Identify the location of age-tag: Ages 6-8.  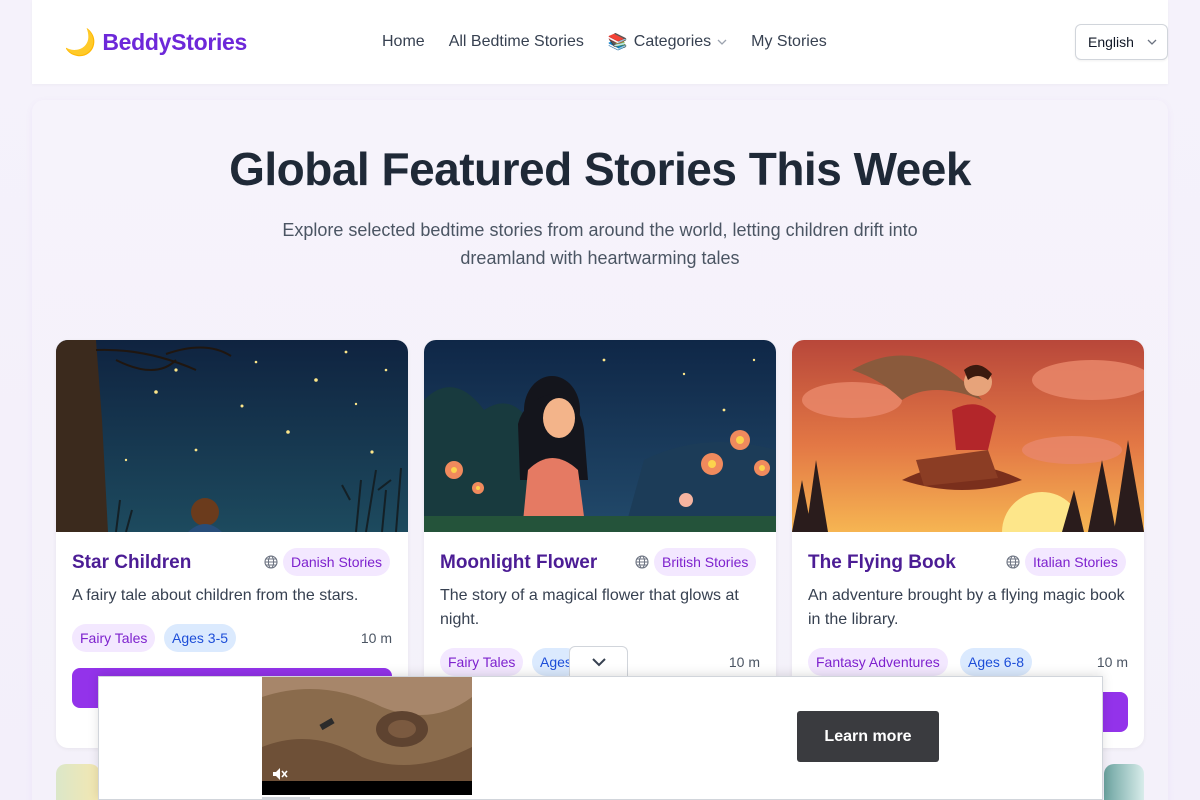
(996, 662).